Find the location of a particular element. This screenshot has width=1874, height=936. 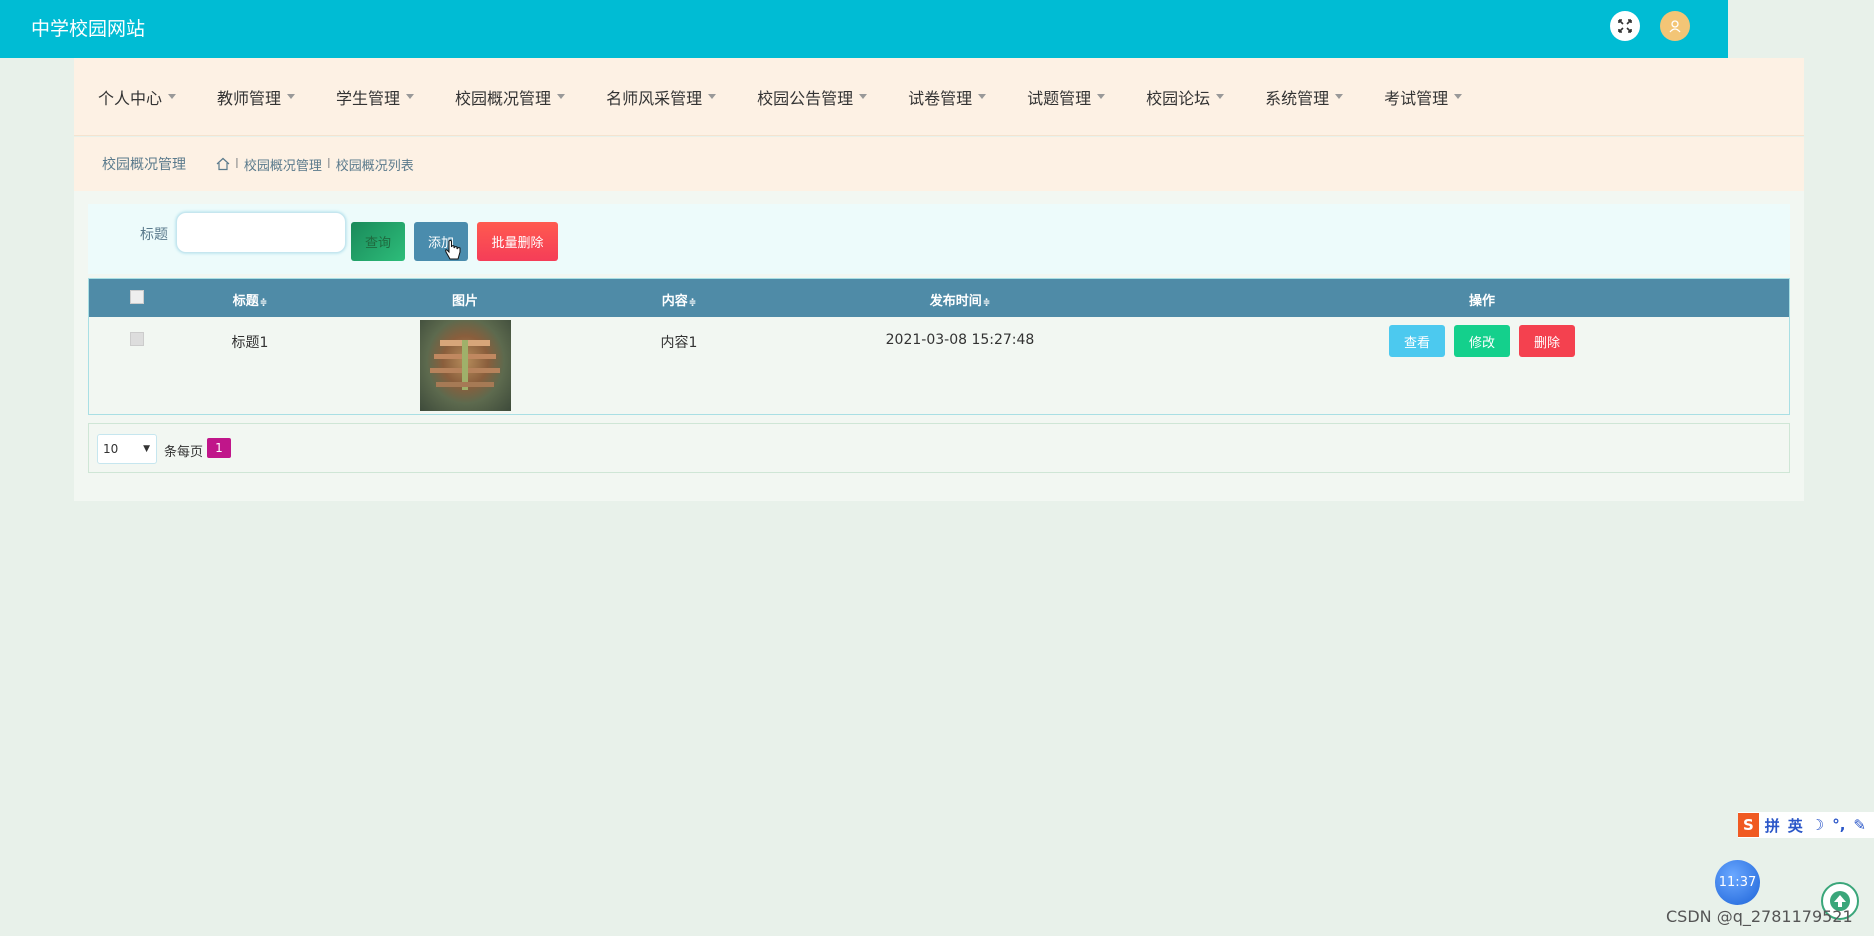

nav-item-forum: 校园论坛 is located at coordinates (1185, 97).